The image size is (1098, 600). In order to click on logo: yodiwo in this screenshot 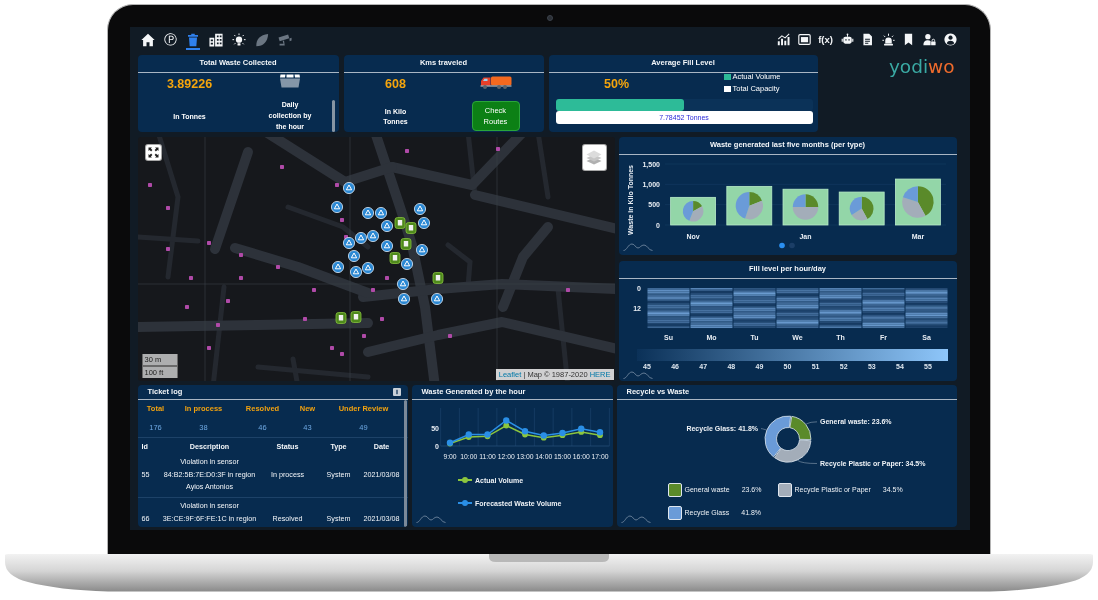, I will do `click(921, 66)`.